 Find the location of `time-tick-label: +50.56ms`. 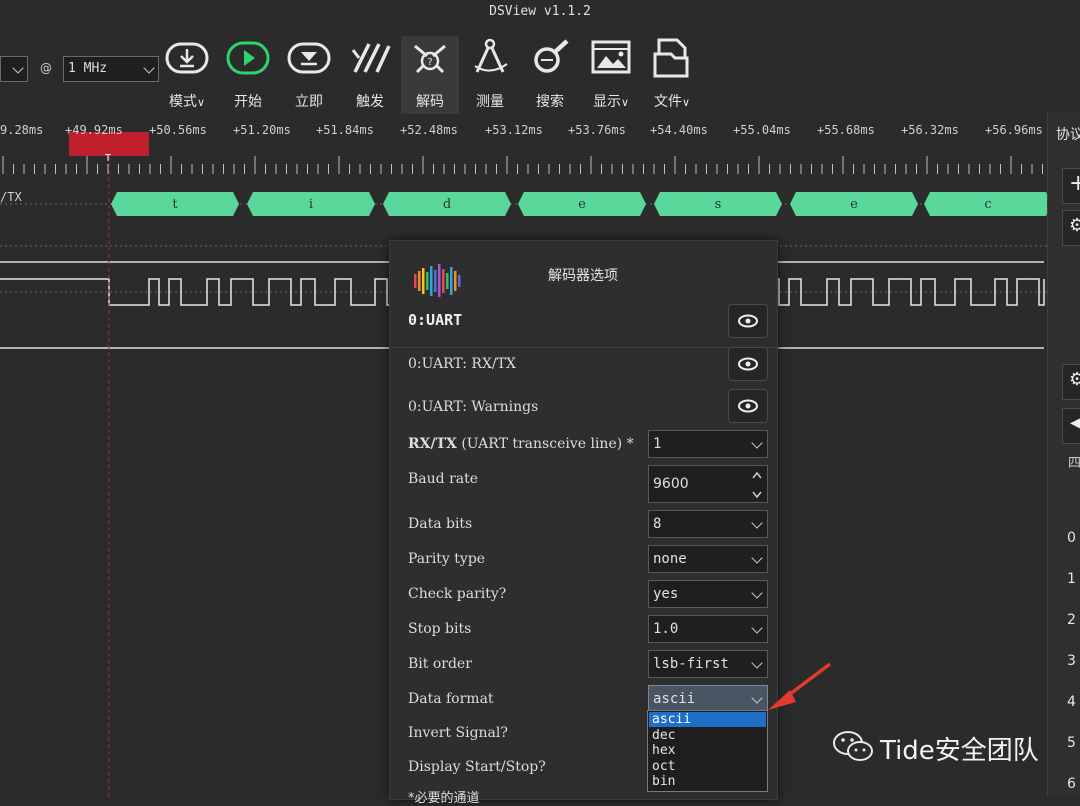

time-tick-label: +50.56ms is located at coordinates (178, 130).